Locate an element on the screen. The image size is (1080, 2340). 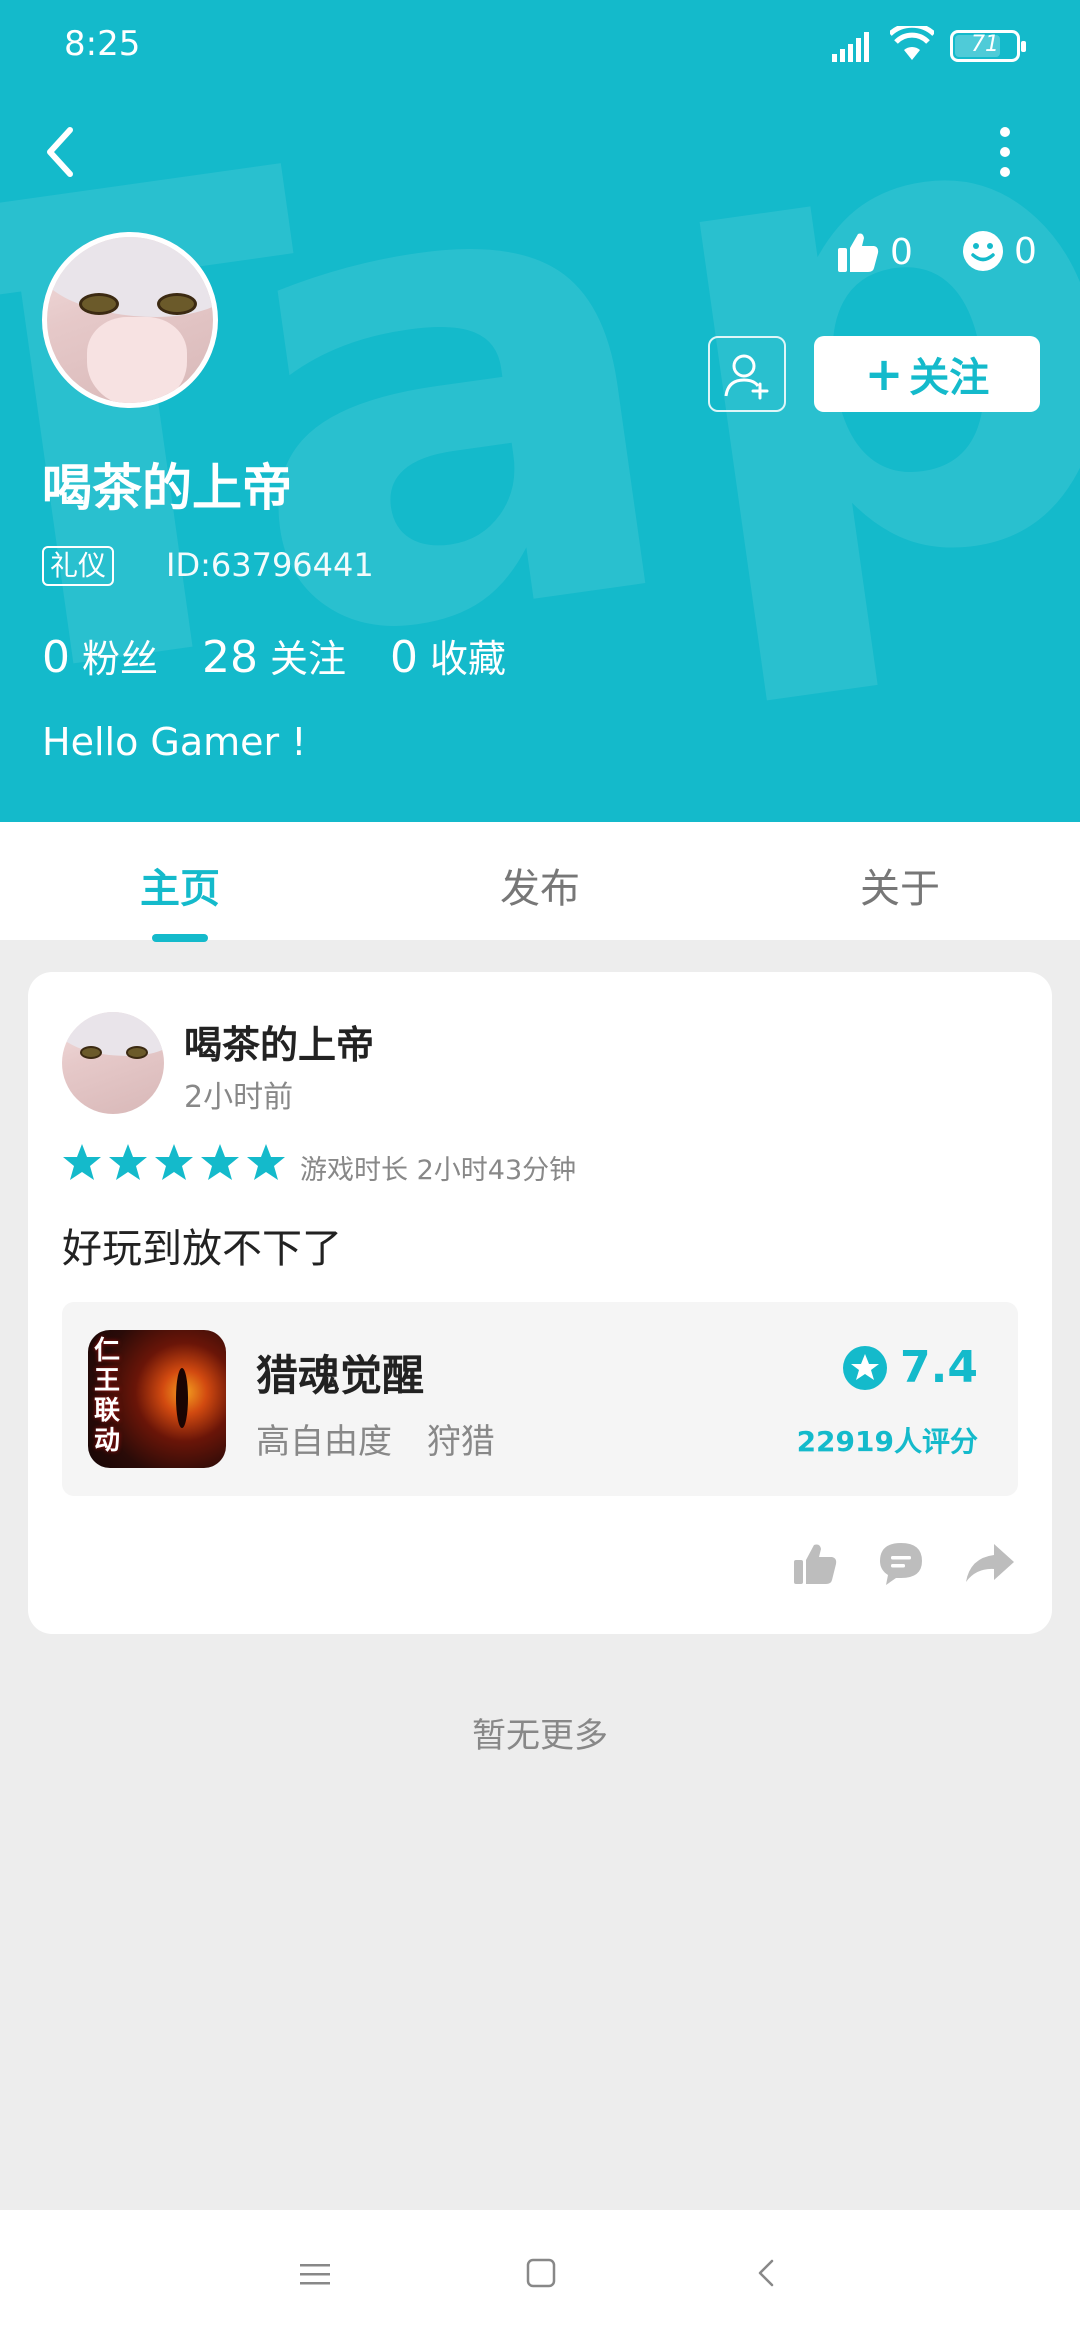
thumbs-up-icon is located at coordinates (858, 252).